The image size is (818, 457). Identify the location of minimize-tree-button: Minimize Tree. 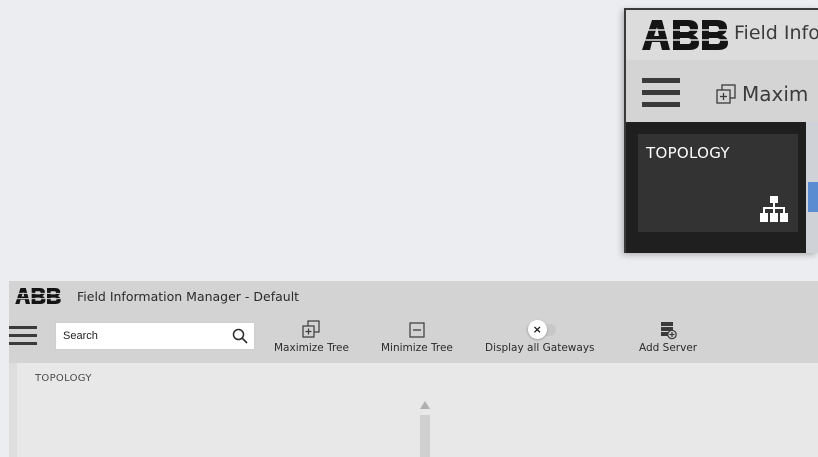
(417, 337).